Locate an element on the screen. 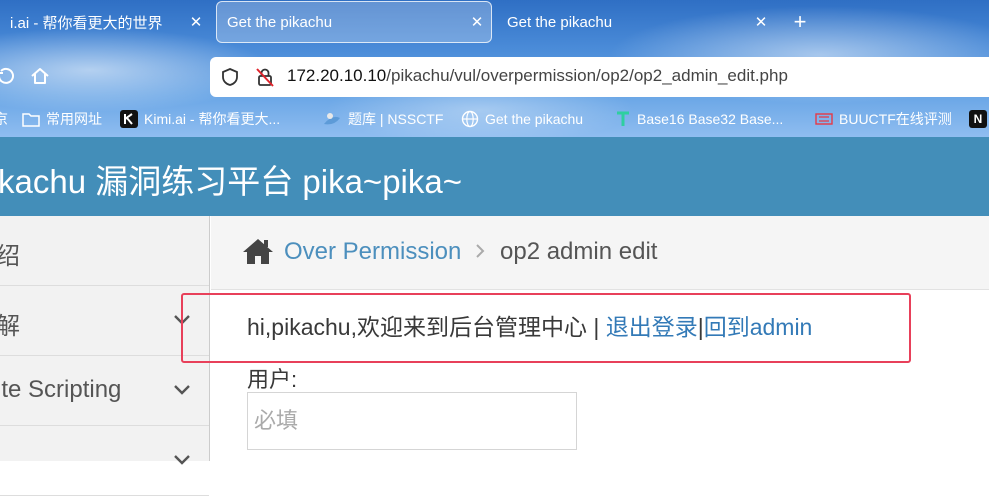  bookmark-label: 京 is located at coordinates (4, 119).